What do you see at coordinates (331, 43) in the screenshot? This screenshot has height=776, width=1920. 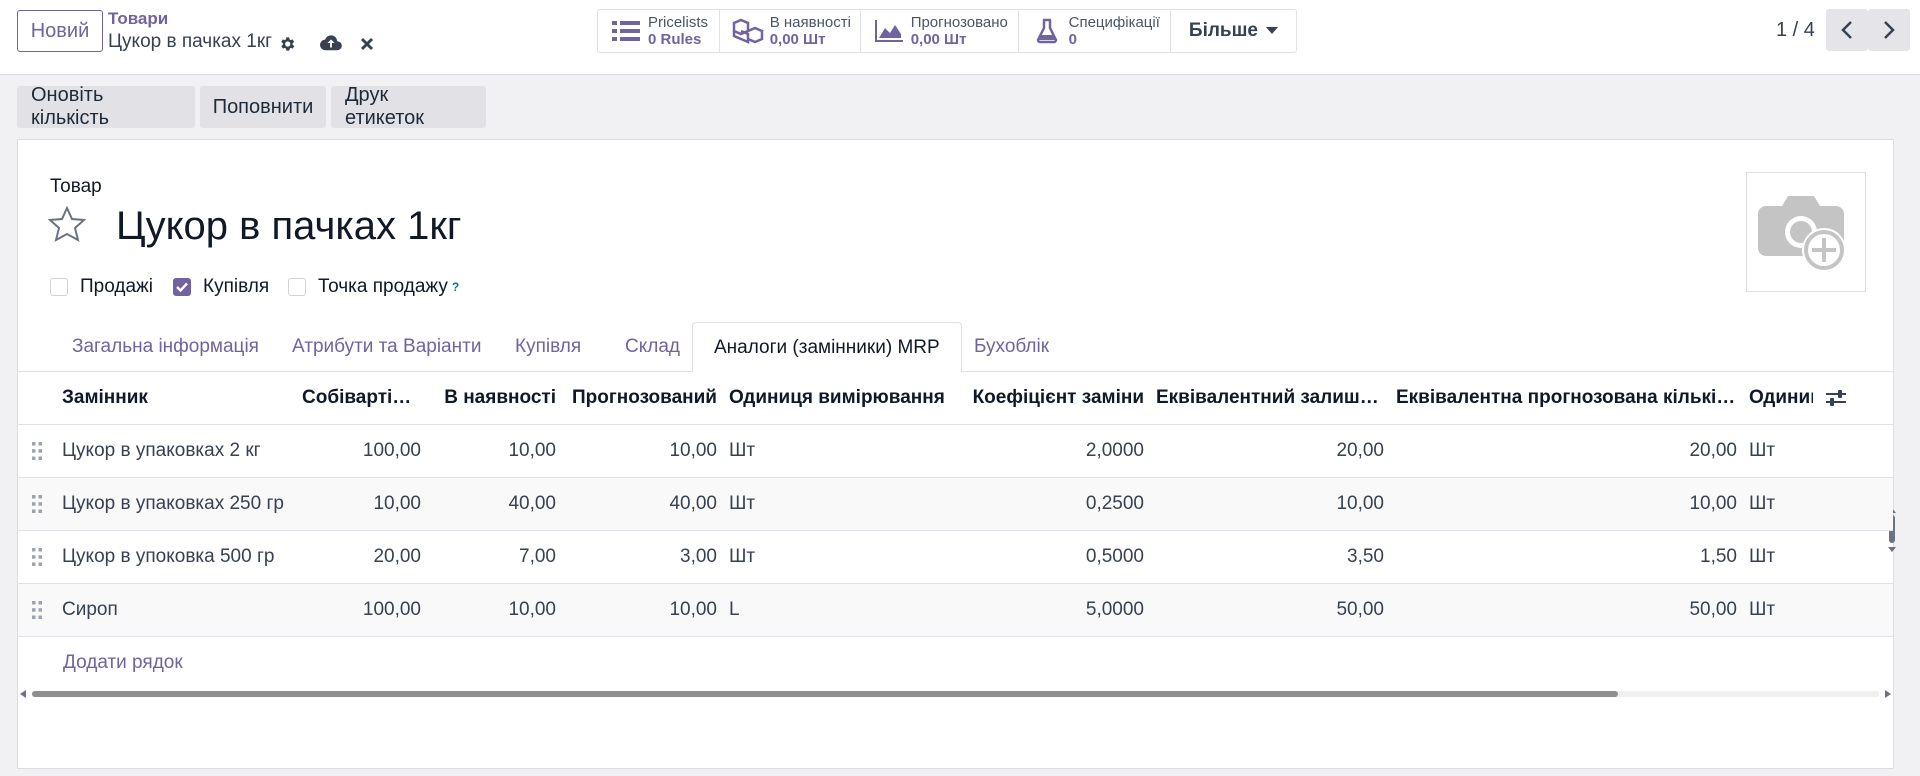 I see `cloud-upload-icon` at bounding box center [331, 43].